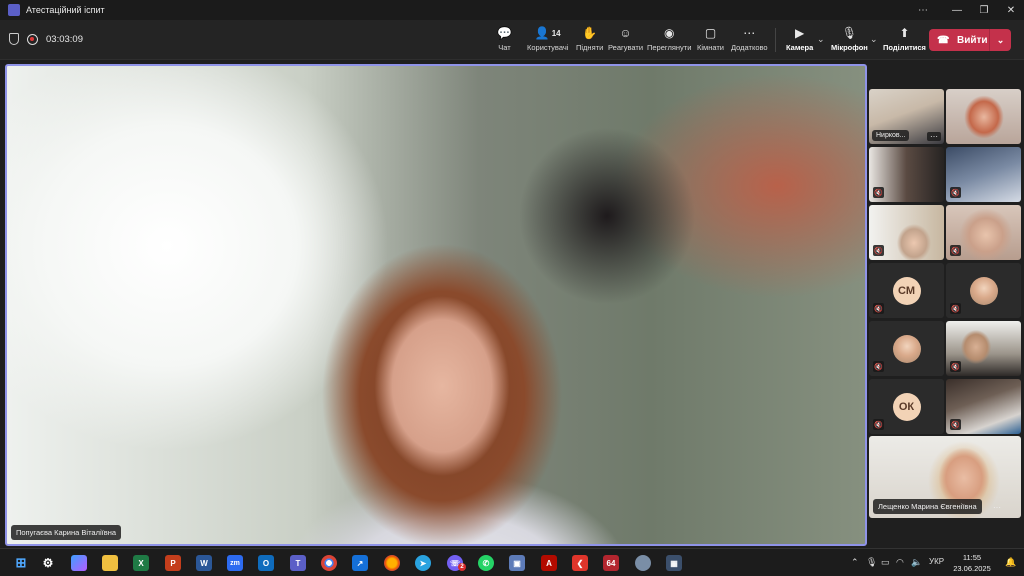  Describe the element at coordinates (173, 563) in the screenshot. I see `powerpoint-icon: P` at that location.